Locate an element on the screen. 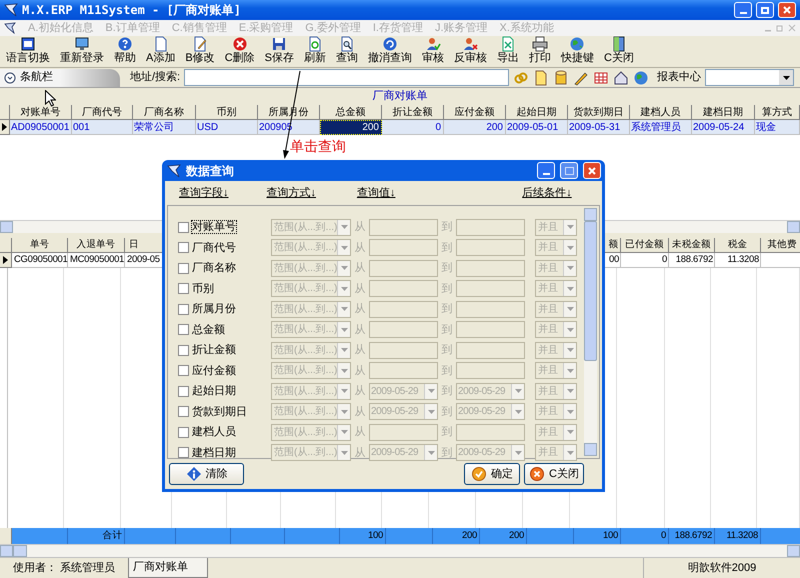 The image size is (800, 578). table-cell-text: 188.6792 is located at coordinates (694, 259).